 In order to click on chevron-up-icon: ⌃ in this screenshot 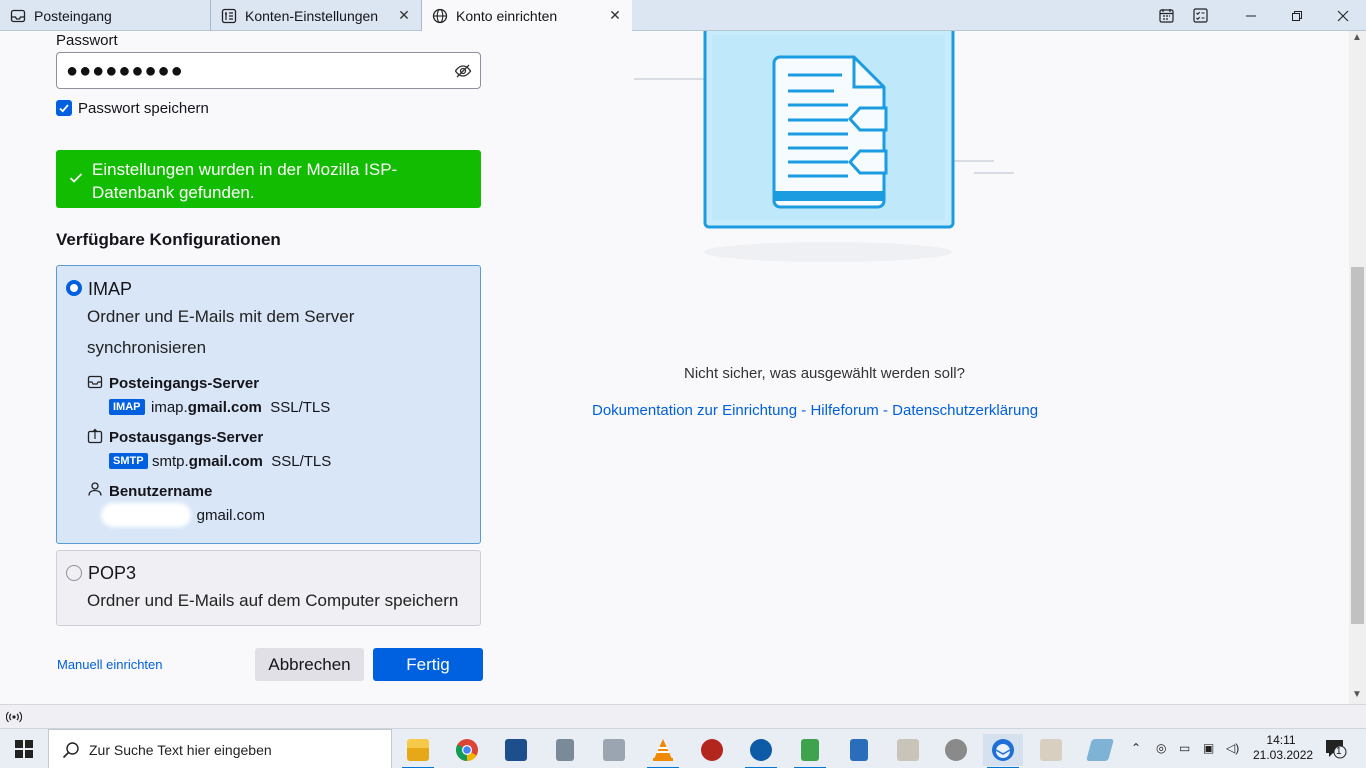, I will do `click(1136, 748)`.